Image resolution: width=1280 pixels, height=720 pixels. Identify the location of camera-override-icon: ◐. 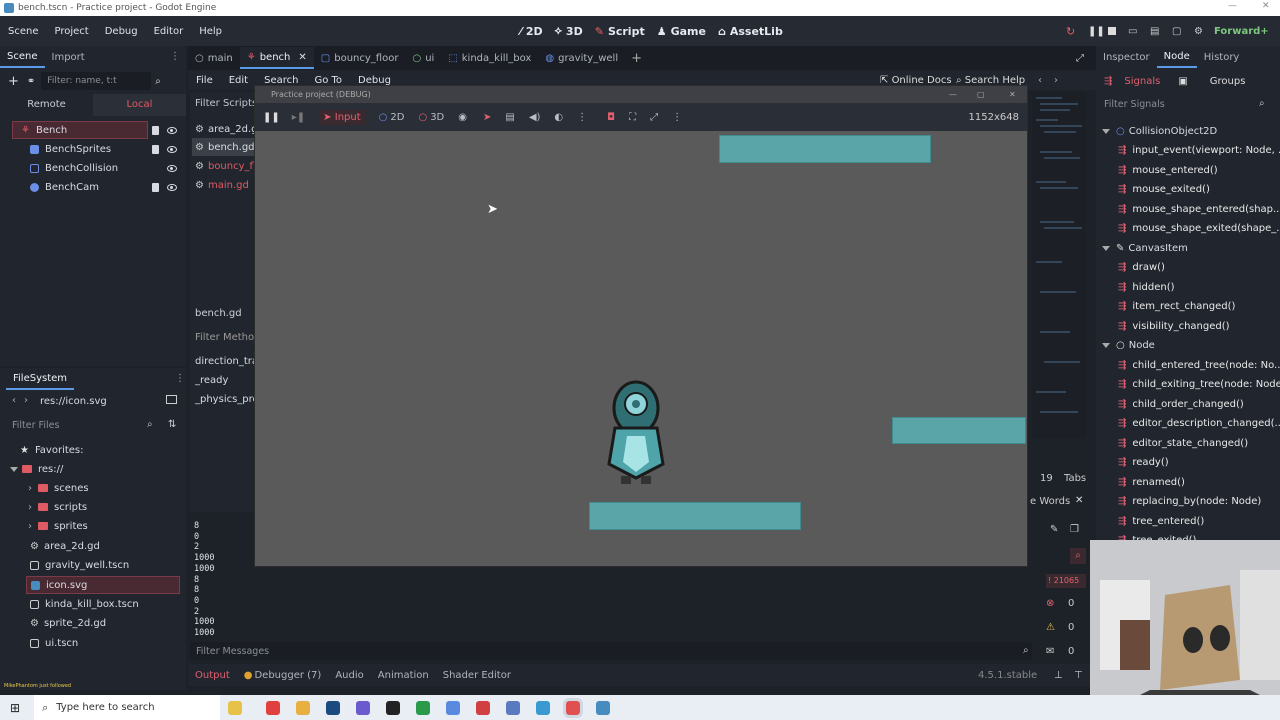
(558, 117).